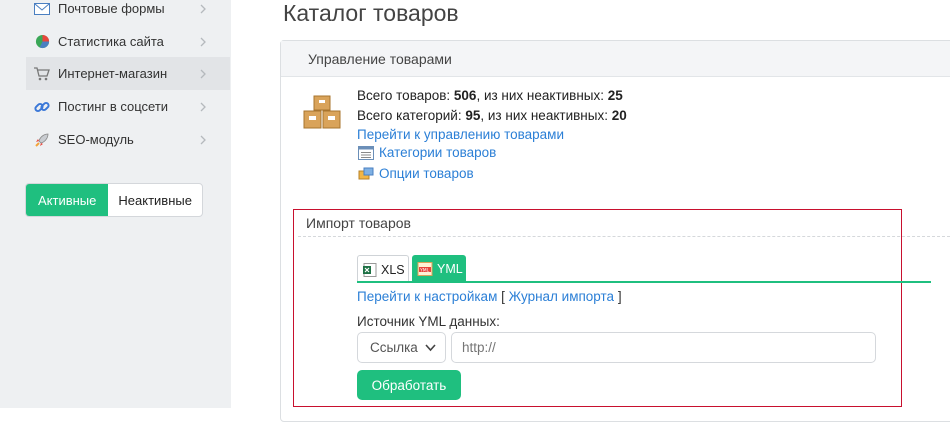 This screenshot has height=422, width=950. What do you see at coordinates (644, 282) in the screenshot?
I see `tab-underline` at bounding box center [644, 282].